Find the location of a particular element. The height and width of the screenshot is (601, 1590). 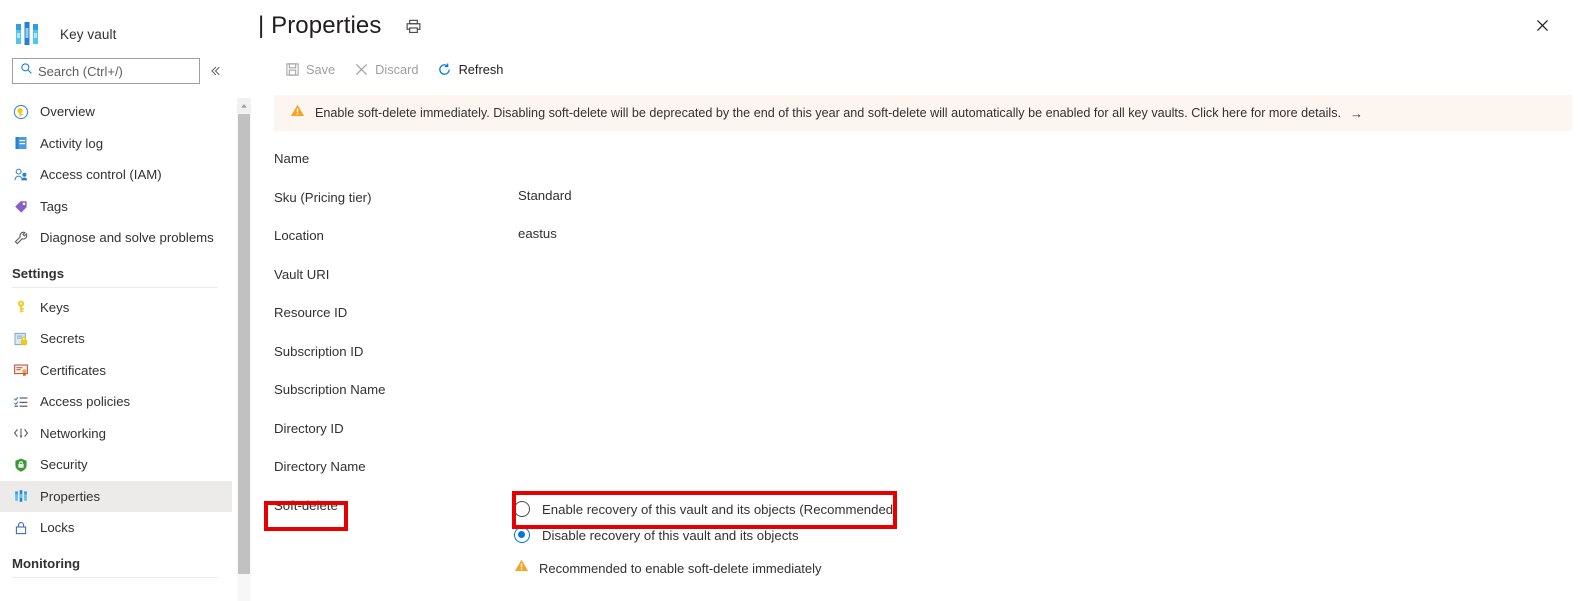

search-icon is located at coordinates (26, 71).